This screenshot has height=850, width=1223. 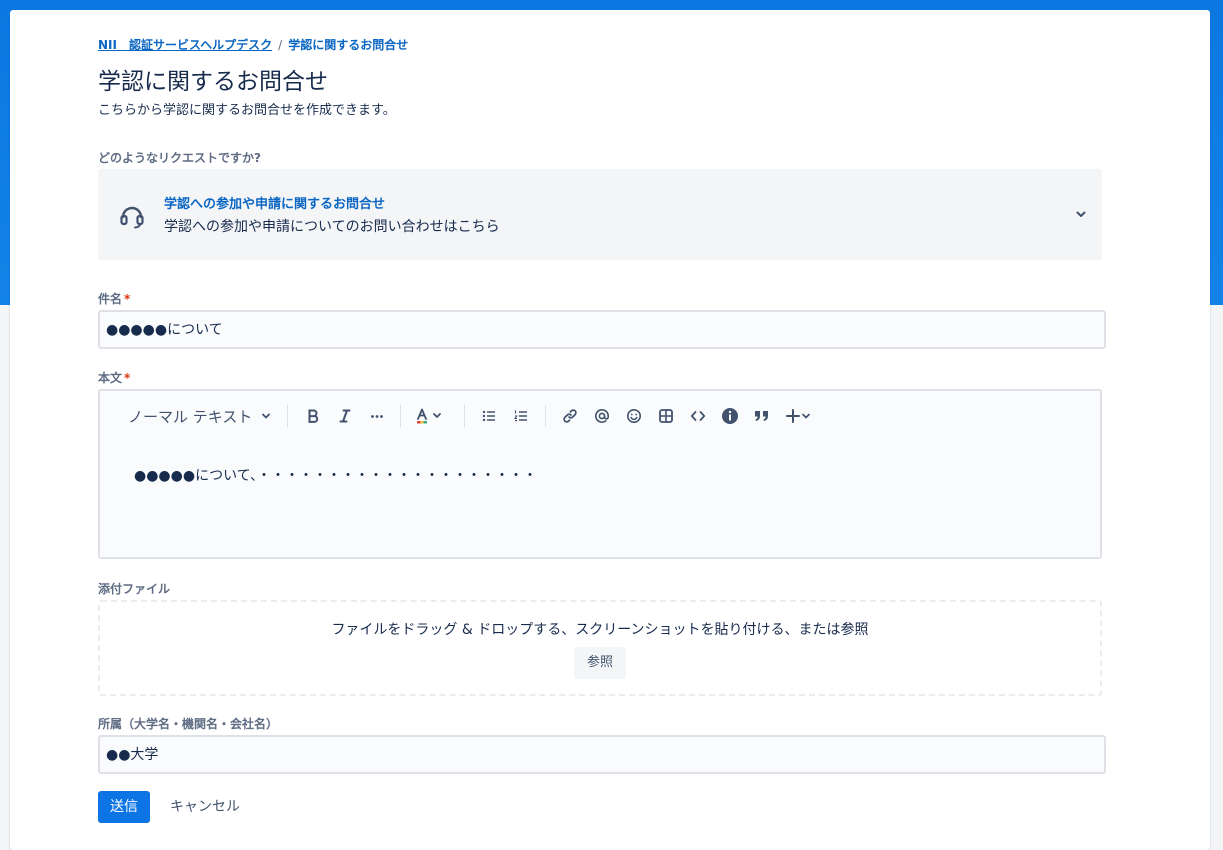 I want to click on subject-label: 件名 *, so click(x=114, y=298).